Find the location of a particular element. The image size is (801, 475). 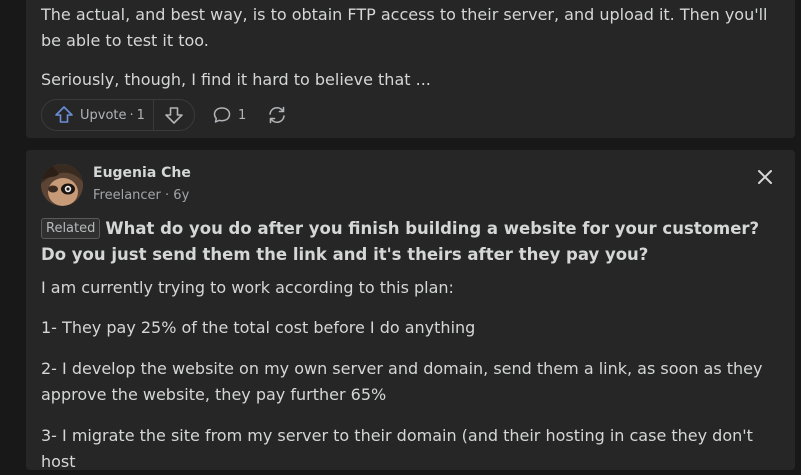

close-button is located at coordinates (765, 177).